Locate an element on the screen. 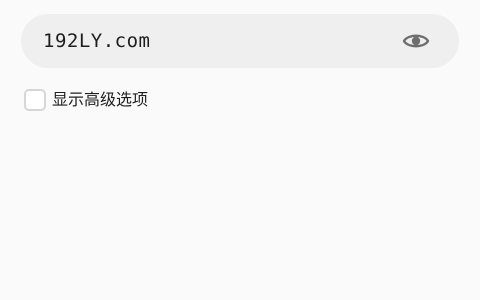 Image resolution: width=480 pixels, height=300 pixels. advanced-options-checkbox is located at coordinates (35, 100).